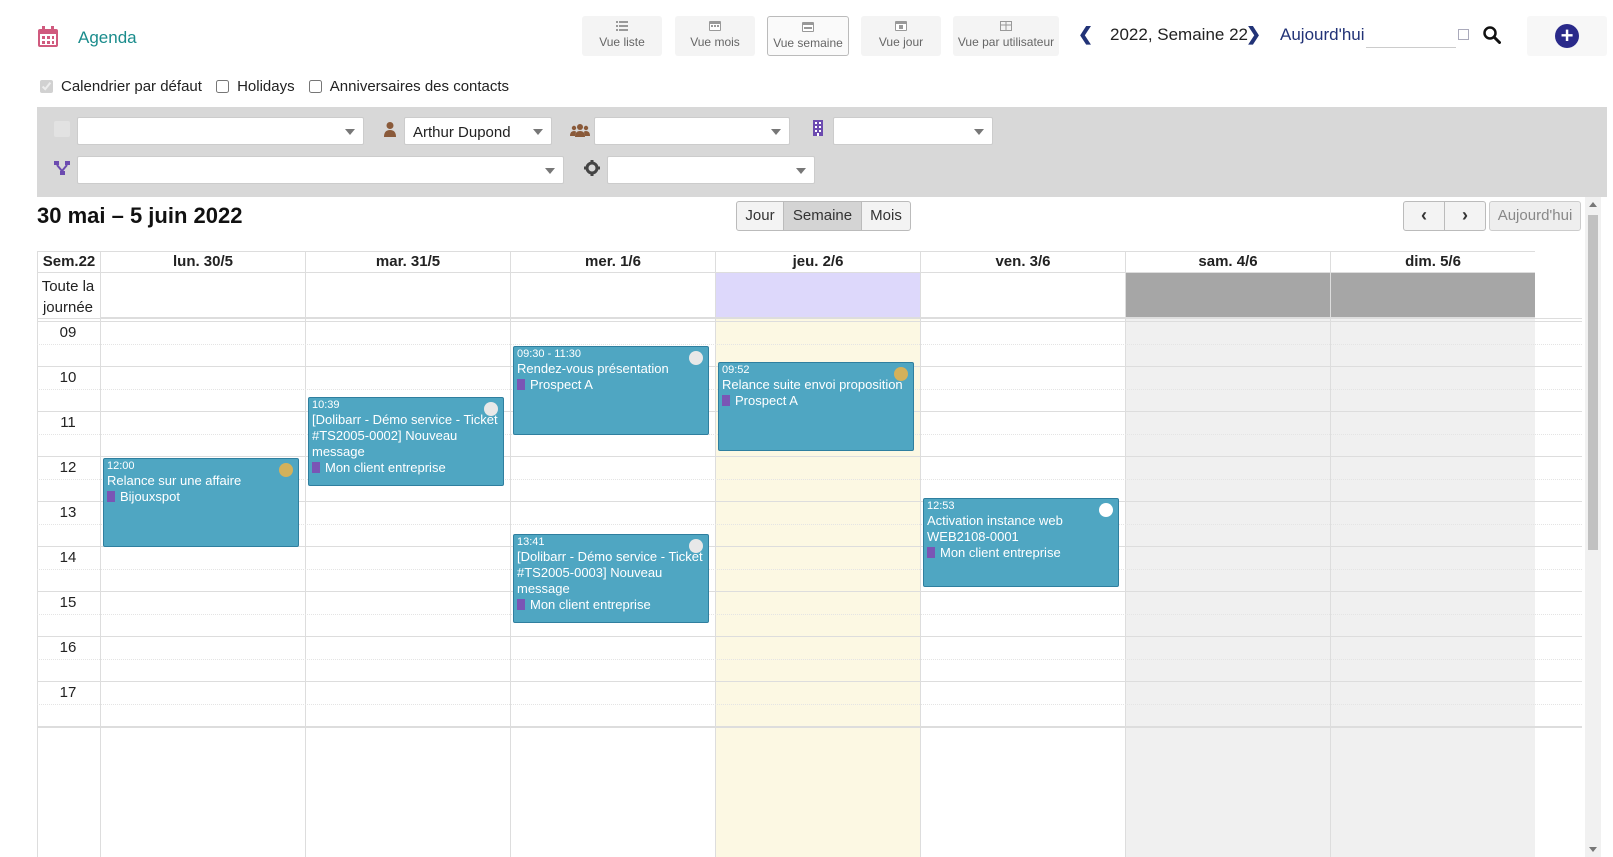  Describe the element at coordinates (809, 727) in the screenshot. I see `grid-bottom-line` at that location.